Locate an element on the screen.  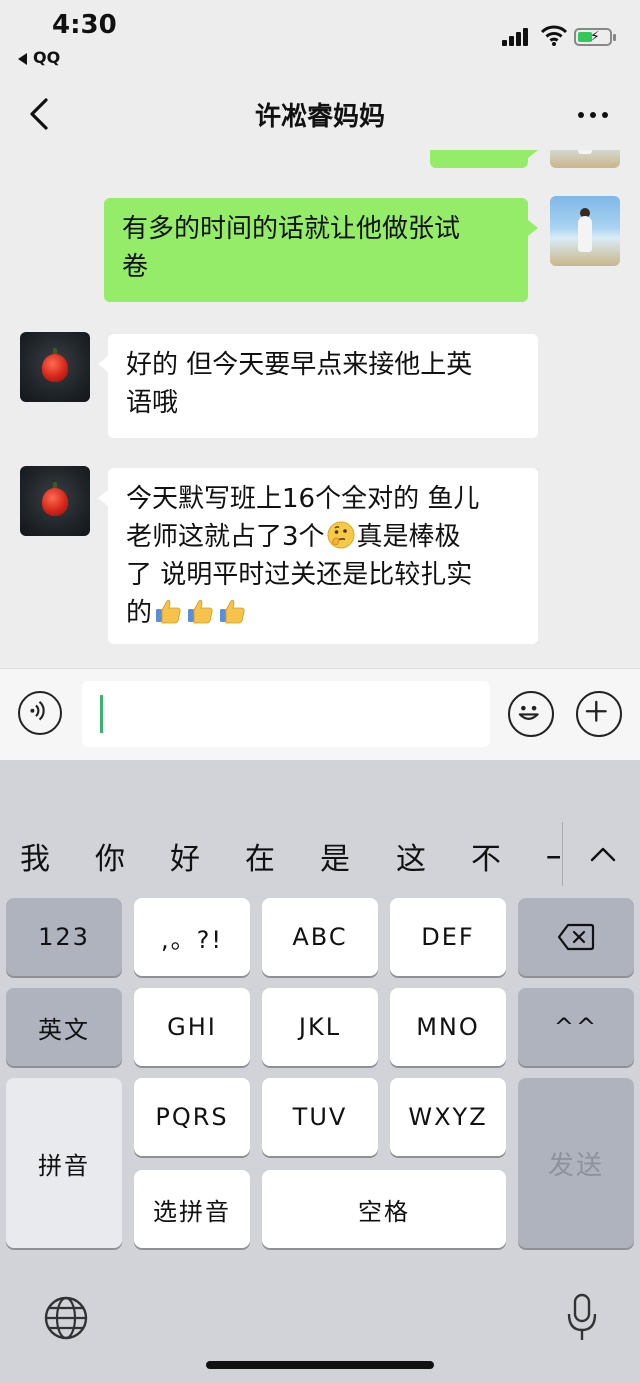
key-english: 英文 is located at coordinates (64, 1027).